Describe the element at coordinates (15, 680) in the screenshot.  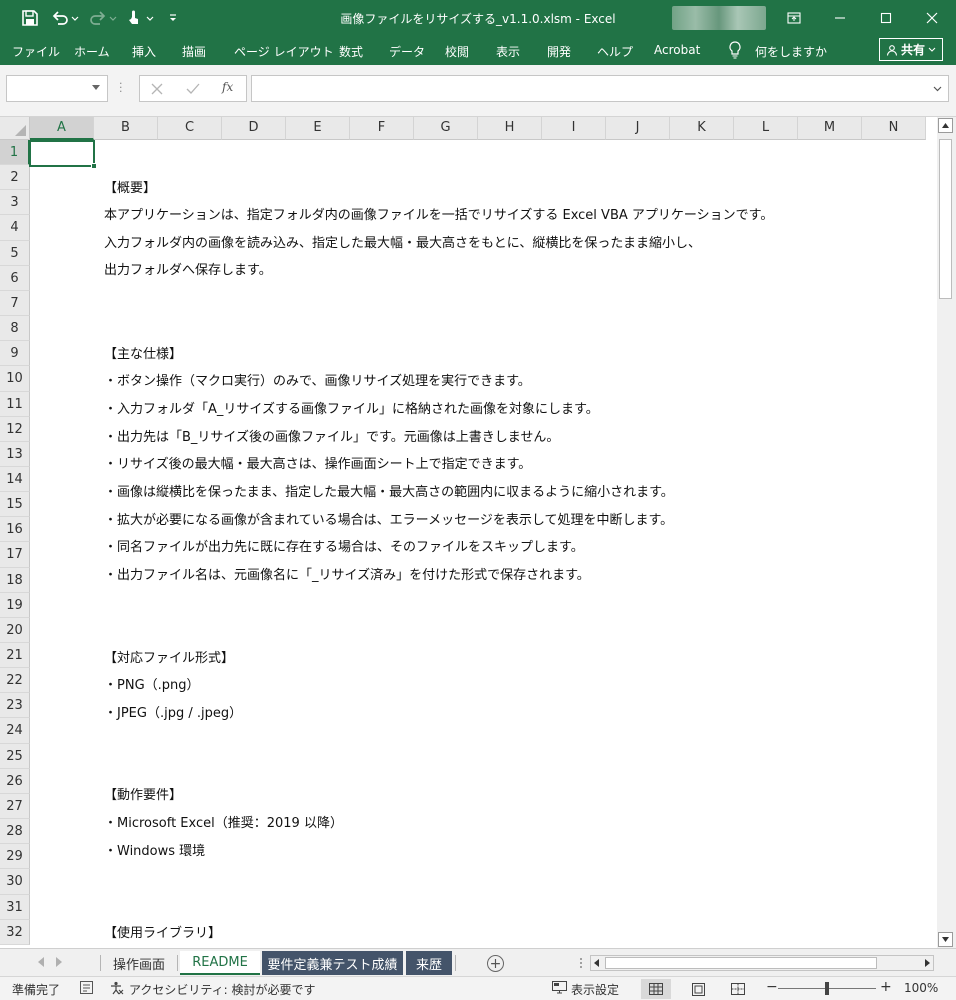
I see `row-header-22: 22` at that location.